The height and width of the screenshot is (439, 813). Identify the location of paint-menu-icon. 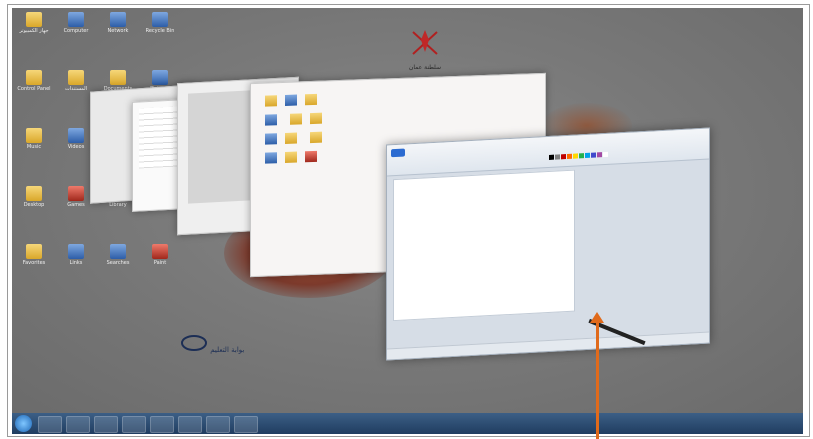
(398, 153).